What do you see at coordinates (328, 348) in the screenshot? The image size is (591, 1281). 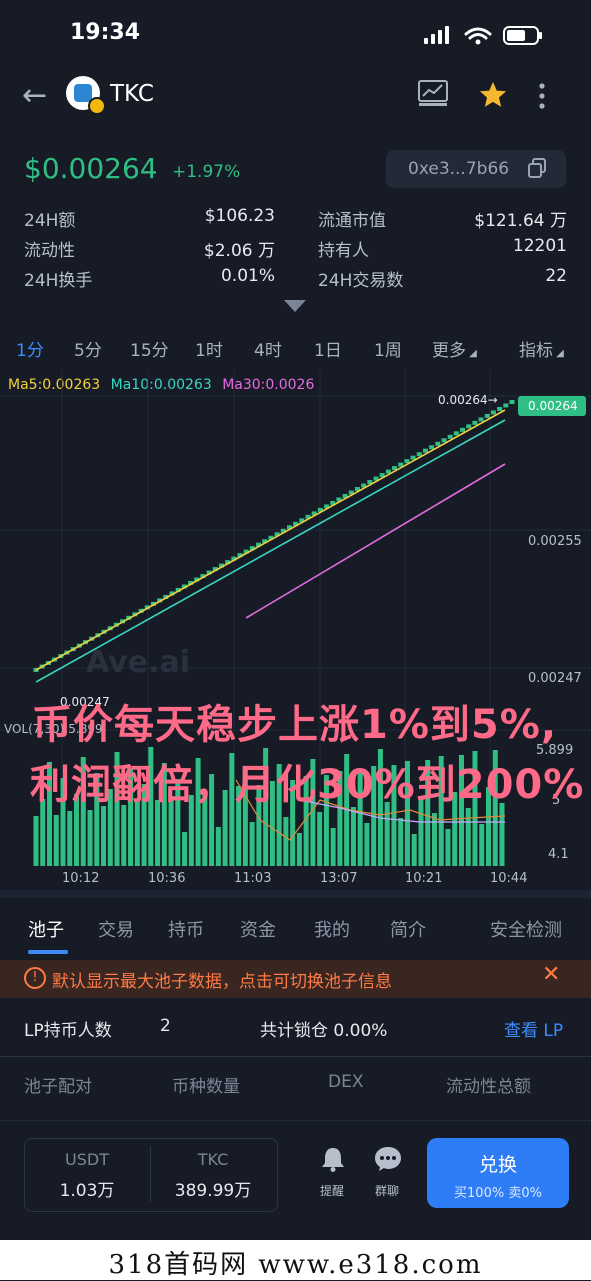 I see `timeframe-1d: 1日` at bounding box center [328, 348].